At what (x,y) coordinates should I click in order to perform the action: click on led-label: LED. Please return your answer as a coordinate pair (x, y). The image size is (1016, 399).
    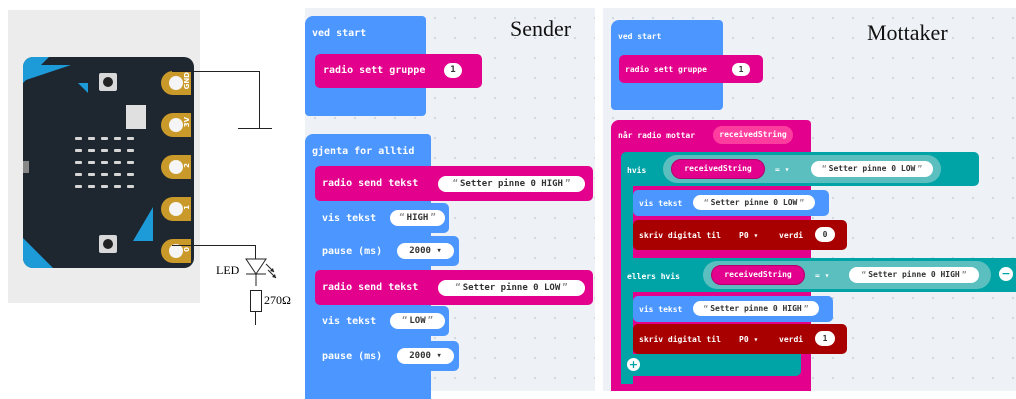
    Looking at the image, I should click on (228, 270).